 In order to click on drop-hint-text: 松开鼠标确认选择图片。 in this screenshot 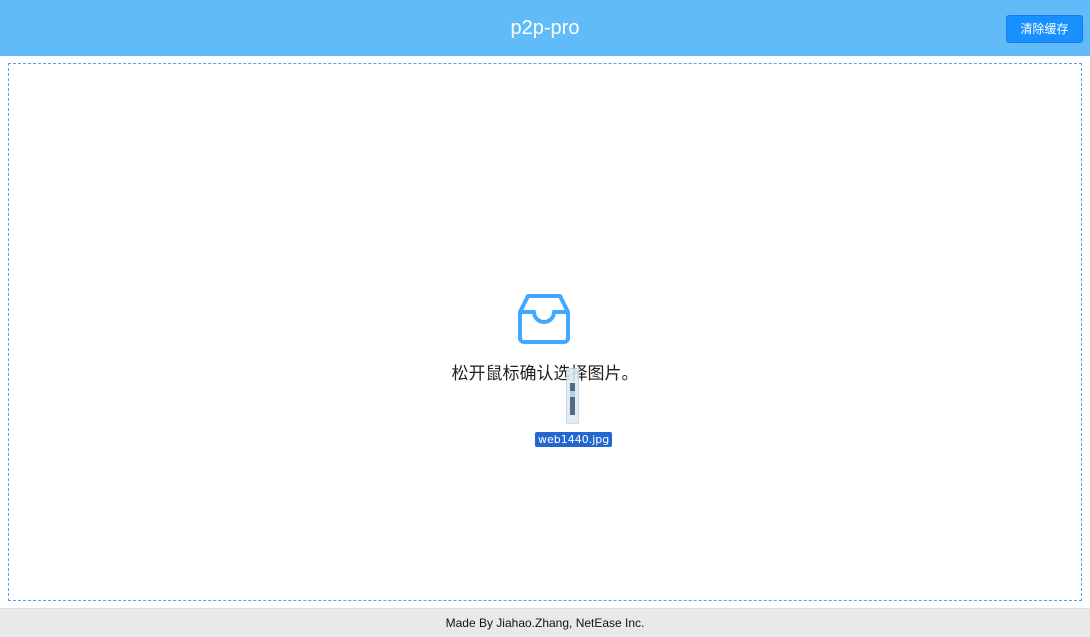, I will do `click(545, 374)`.